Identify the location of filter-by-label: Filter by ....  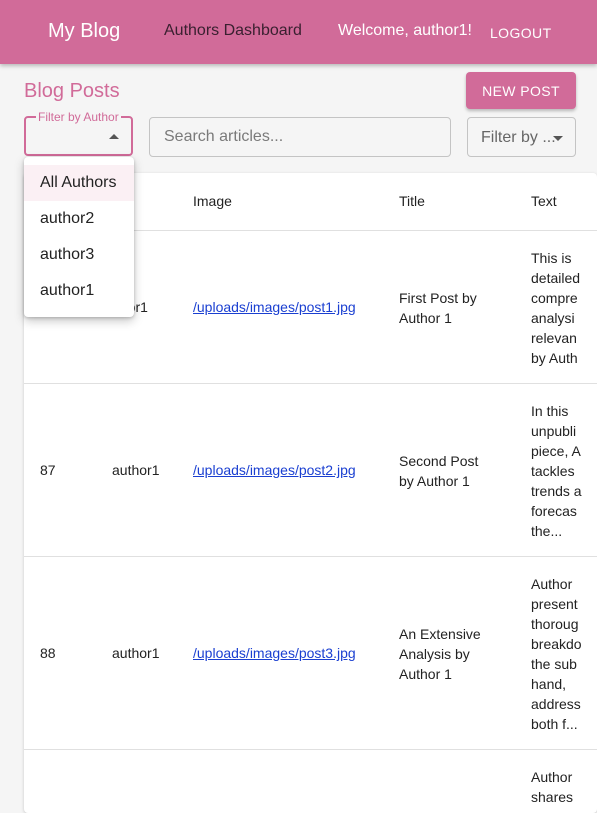
(518, 137).